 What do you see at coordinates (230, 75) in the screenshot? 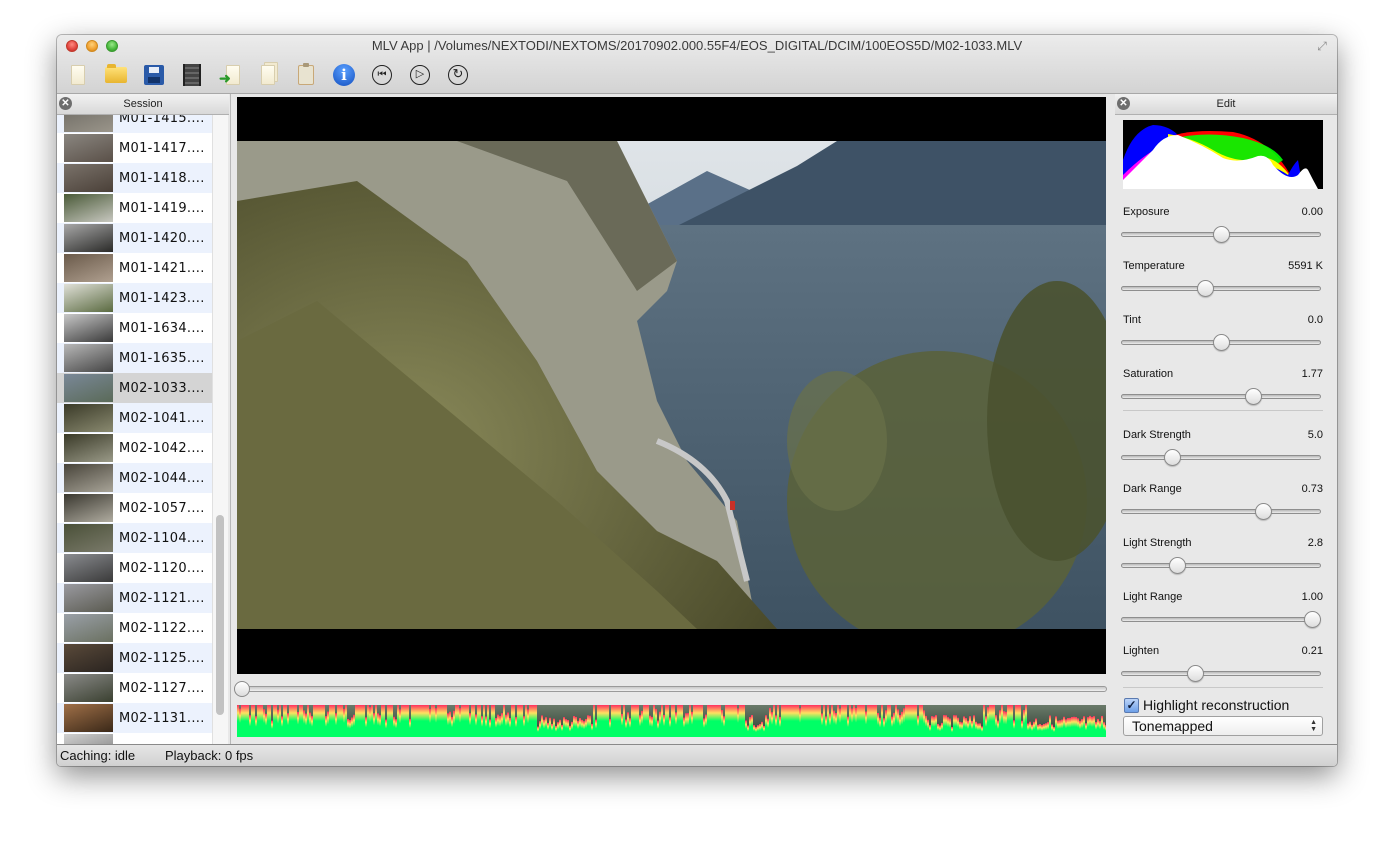
I see `export-button: ➜` at bounding box center [230, 75].